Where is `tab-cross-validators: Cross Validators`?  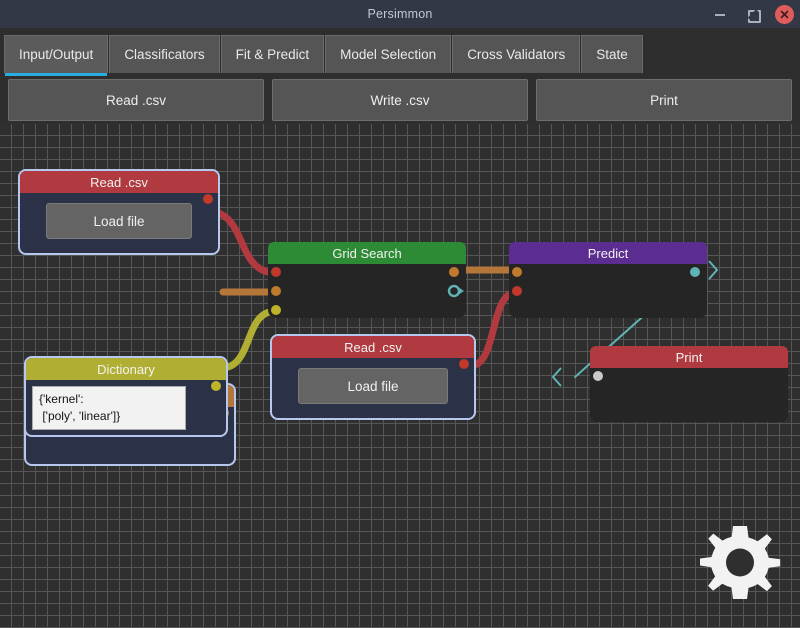
tab-cross-validators: Cross Validators is located at coordinates (516, 54).